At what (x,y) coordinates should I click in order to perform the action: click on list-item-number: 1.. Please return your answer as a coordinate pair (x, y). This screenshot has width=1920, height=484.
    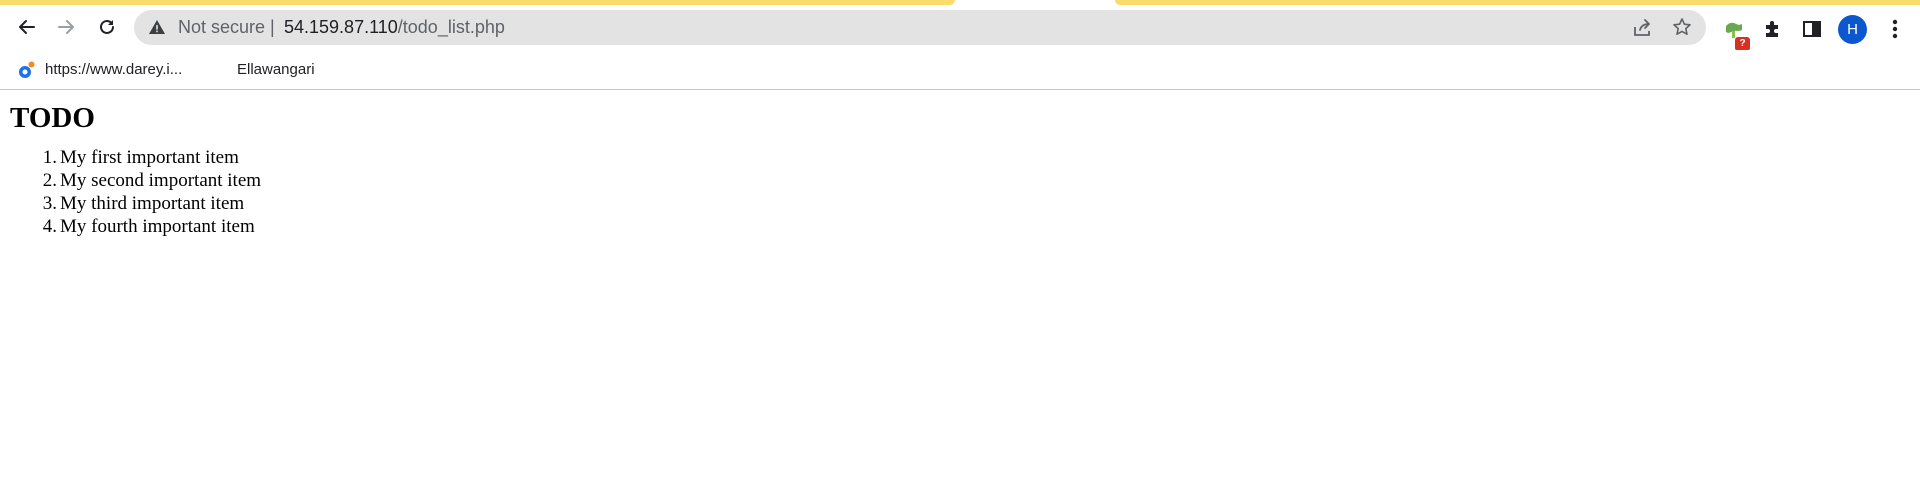
    Looking at the image, I should click on (49, 157).